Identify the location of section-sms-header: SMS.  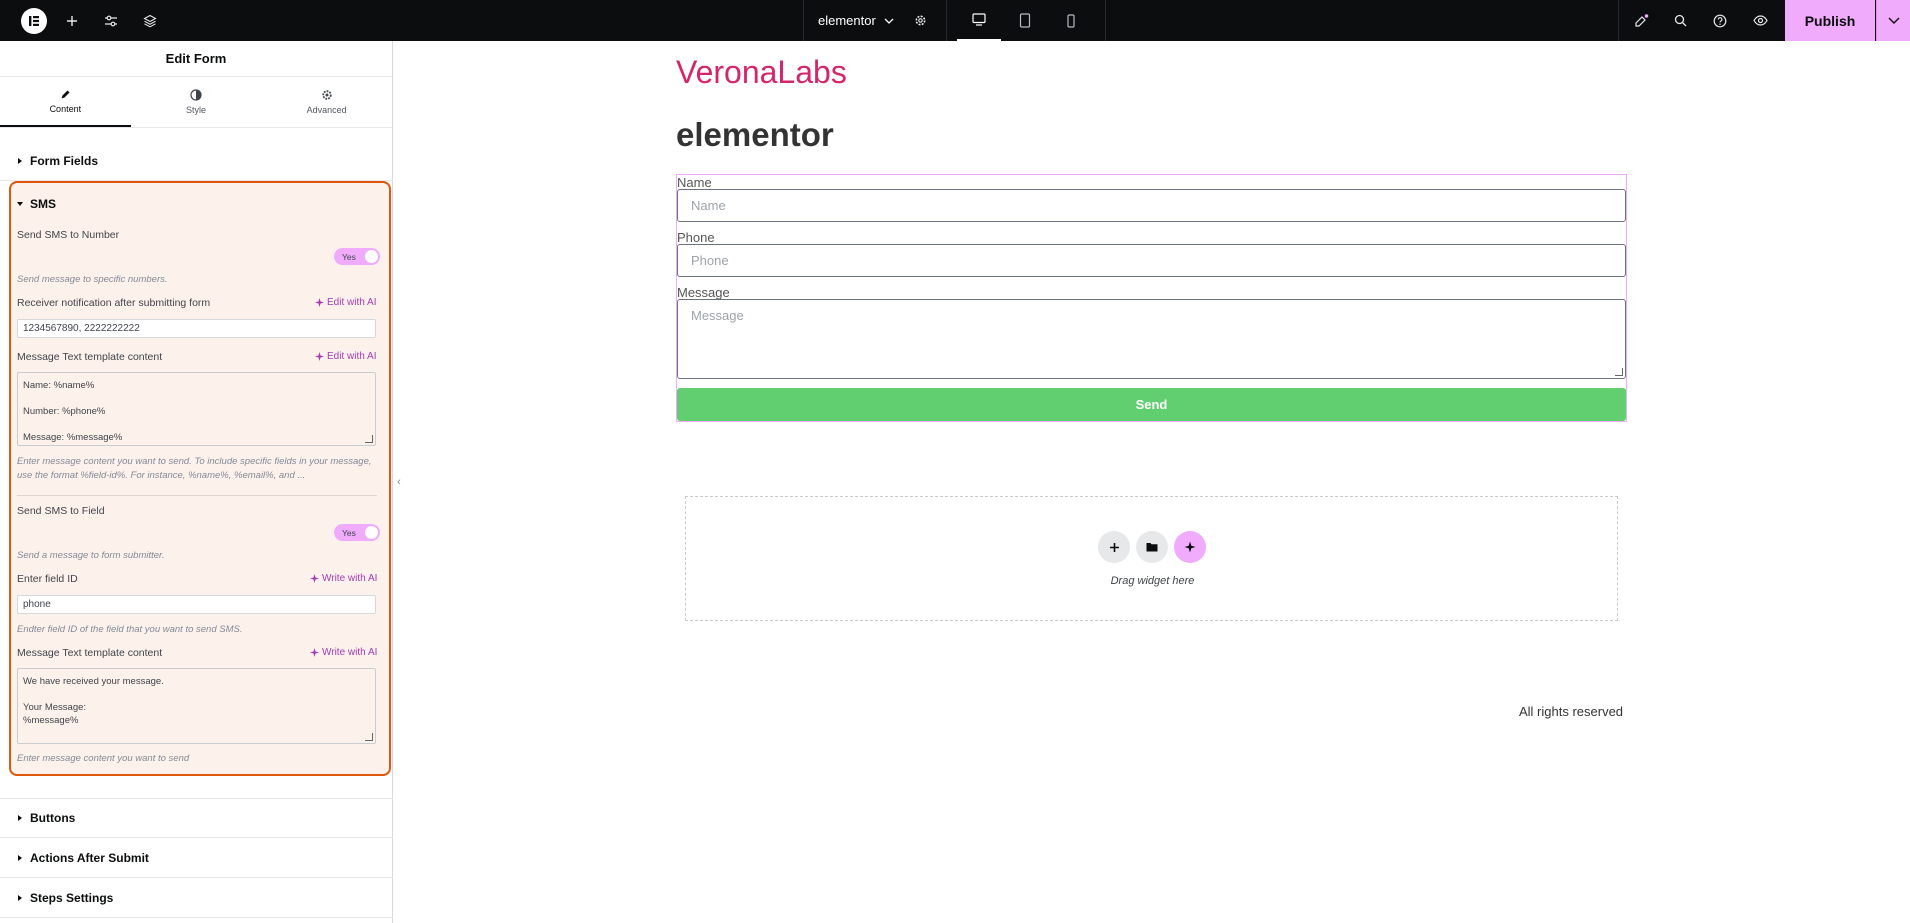
(36, 204).